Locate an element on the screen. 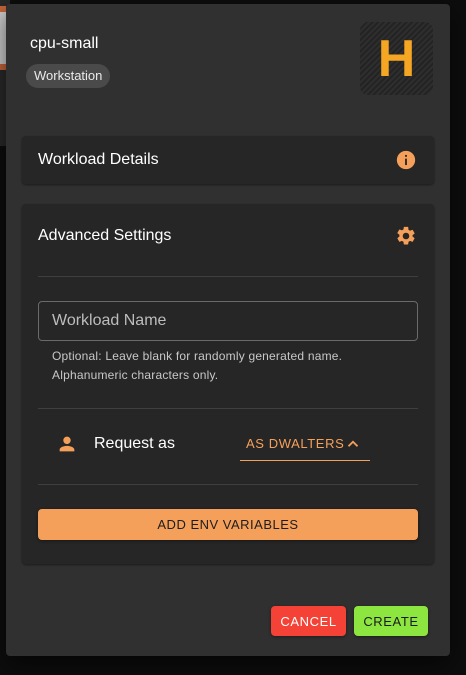 The width and height of the screenshot is (466, 675). add-env-variables-button: ADD ENV VARIABLES is located at coordinates (228, 524).